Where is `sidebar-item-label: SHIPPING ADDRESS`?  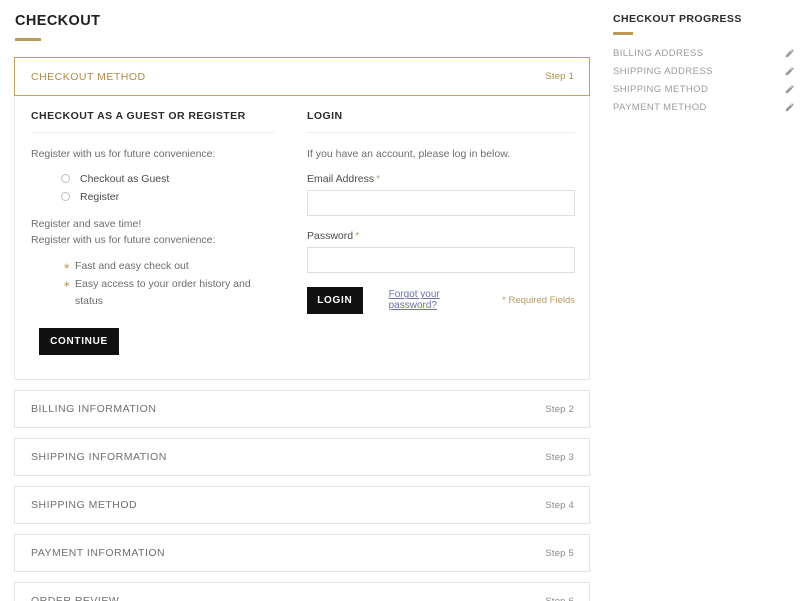
sidebar-item-label: SHIPPING ADDRESS is located at coordinates (663, 71).